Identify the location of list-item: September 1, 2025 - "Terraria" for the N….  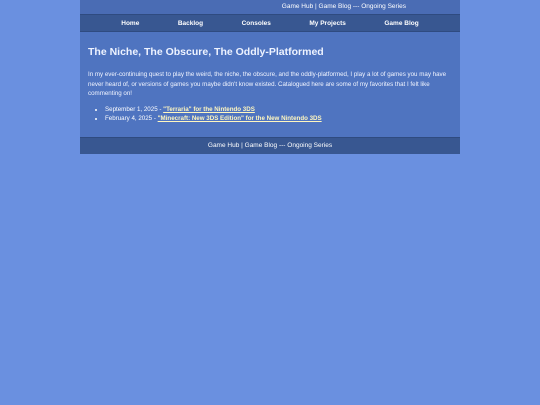
(278, 110).